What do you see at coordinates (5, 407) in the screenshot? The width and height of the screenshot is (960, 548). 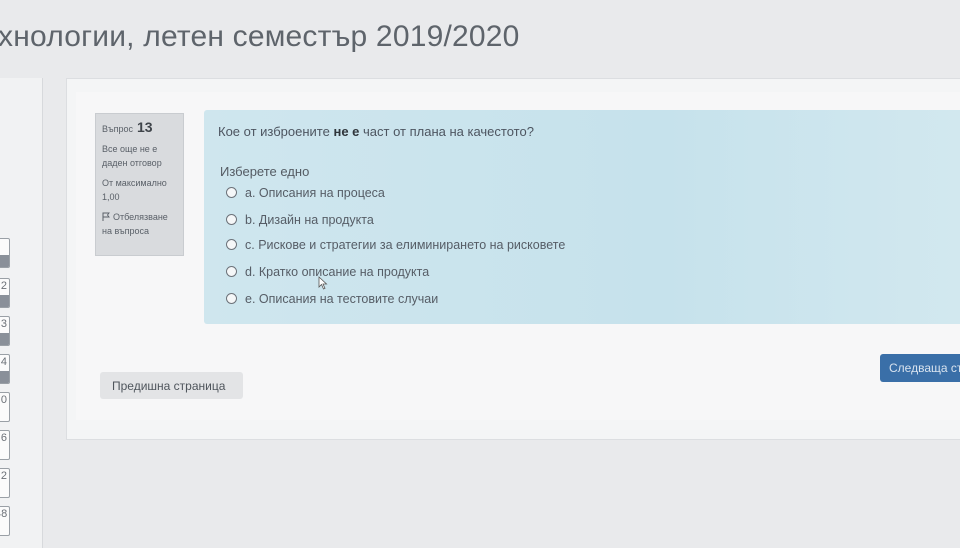 I see `nav-question-button: 0` at bounding box center [5, 407].